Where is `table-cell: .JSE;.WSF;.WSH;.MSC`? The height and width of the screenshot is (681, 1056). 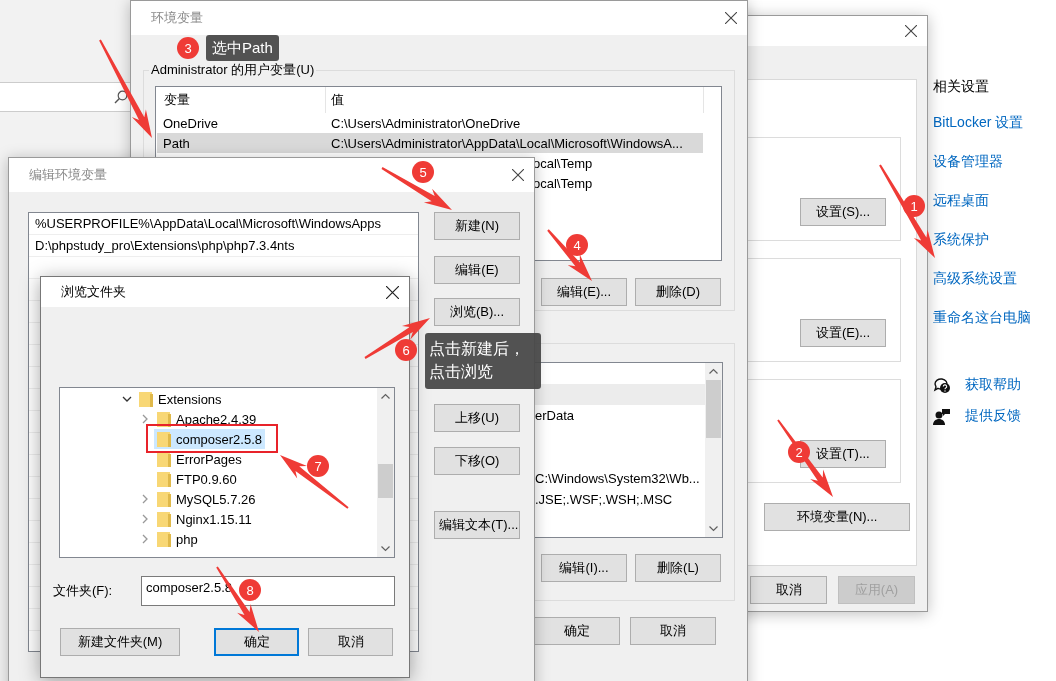
table-cell: .JSE;.WSF;.WSH;.MSC is located at coordinates (604, 499).